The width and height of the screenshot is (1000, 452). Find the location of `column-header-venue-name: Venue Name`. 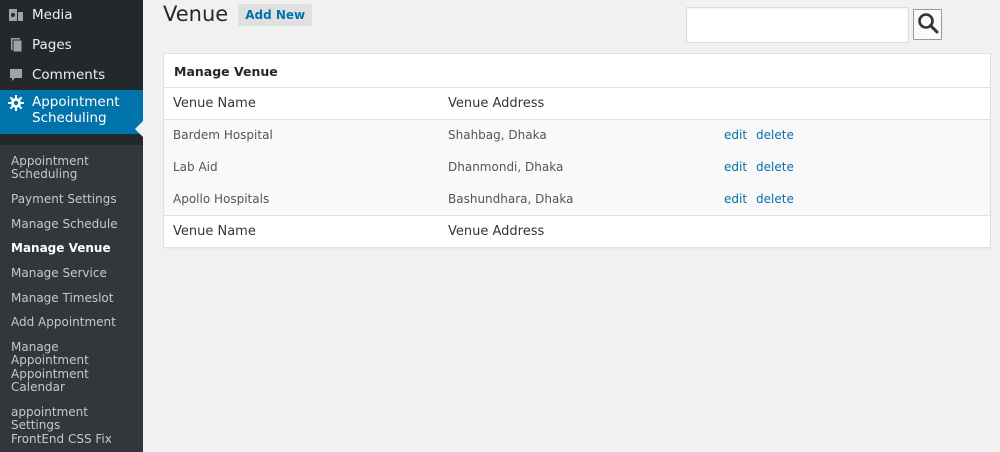

column-header-venue-name: Venue Name is located at coordinates (301, 104).